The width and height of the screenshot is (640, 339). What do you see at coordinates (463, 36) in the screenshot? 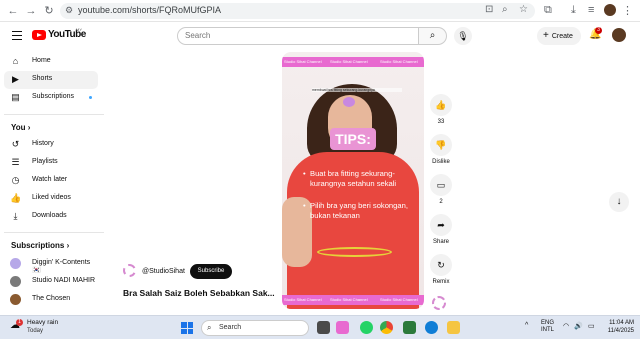
I see `mic-button: 🎙` at bounding box center [463, 36].